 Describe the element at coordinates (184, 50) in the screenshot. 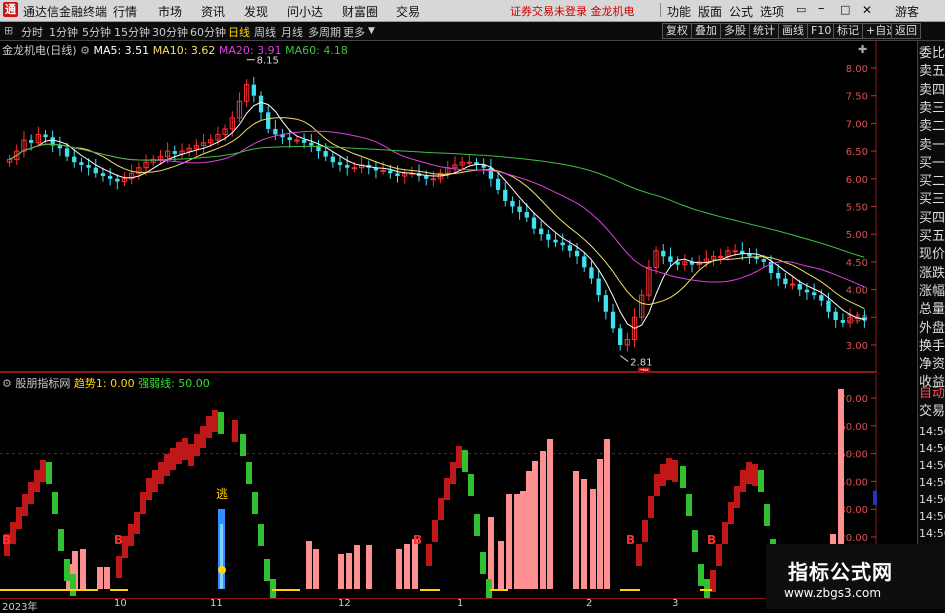

I see `ma10-legend: MA10: 3.62` at that location.